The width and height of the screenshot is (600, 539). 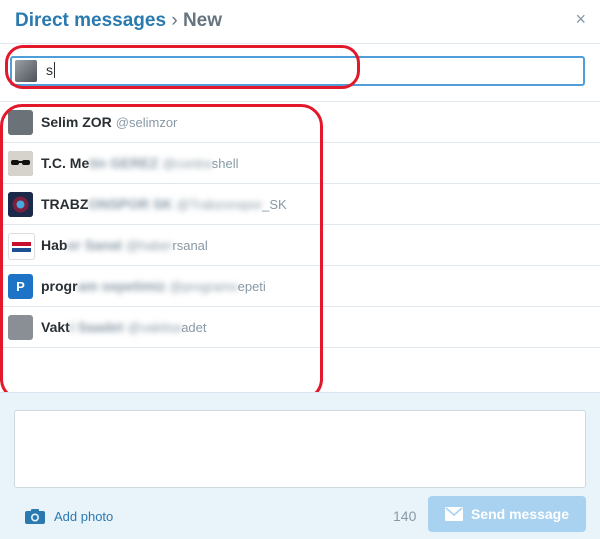 What do you see at coordinates (300, 22) in the screenshot?
I see `dialog-header: Direct messages › New ×` at bounding box center [300, 22].